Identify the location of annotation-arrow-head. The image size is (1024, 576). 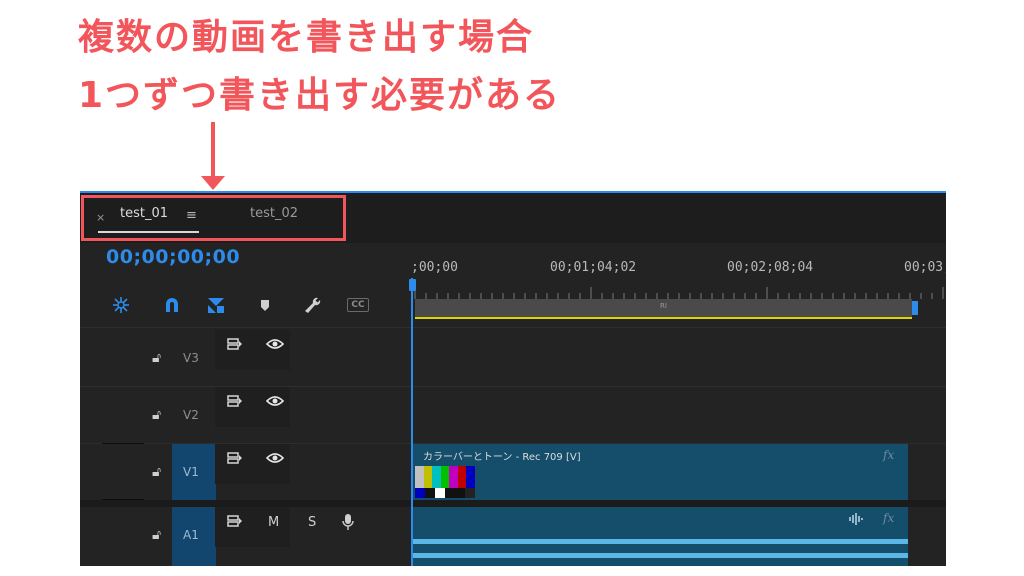
(213, 183).